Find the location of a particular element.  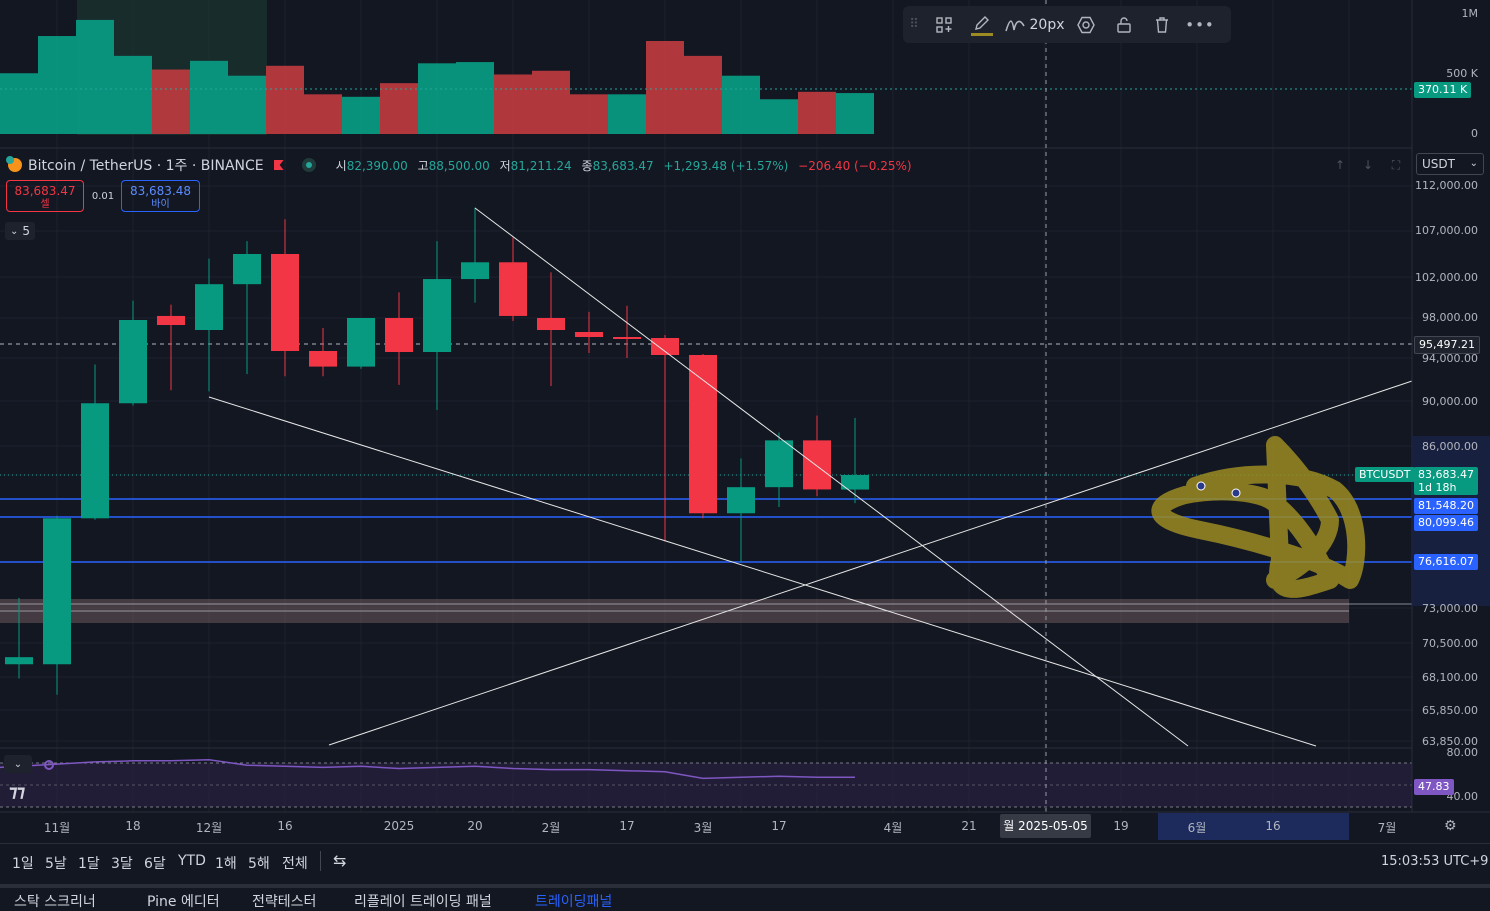

sell-button: 83,683.47 셀 is located at coordinates (45, 196).